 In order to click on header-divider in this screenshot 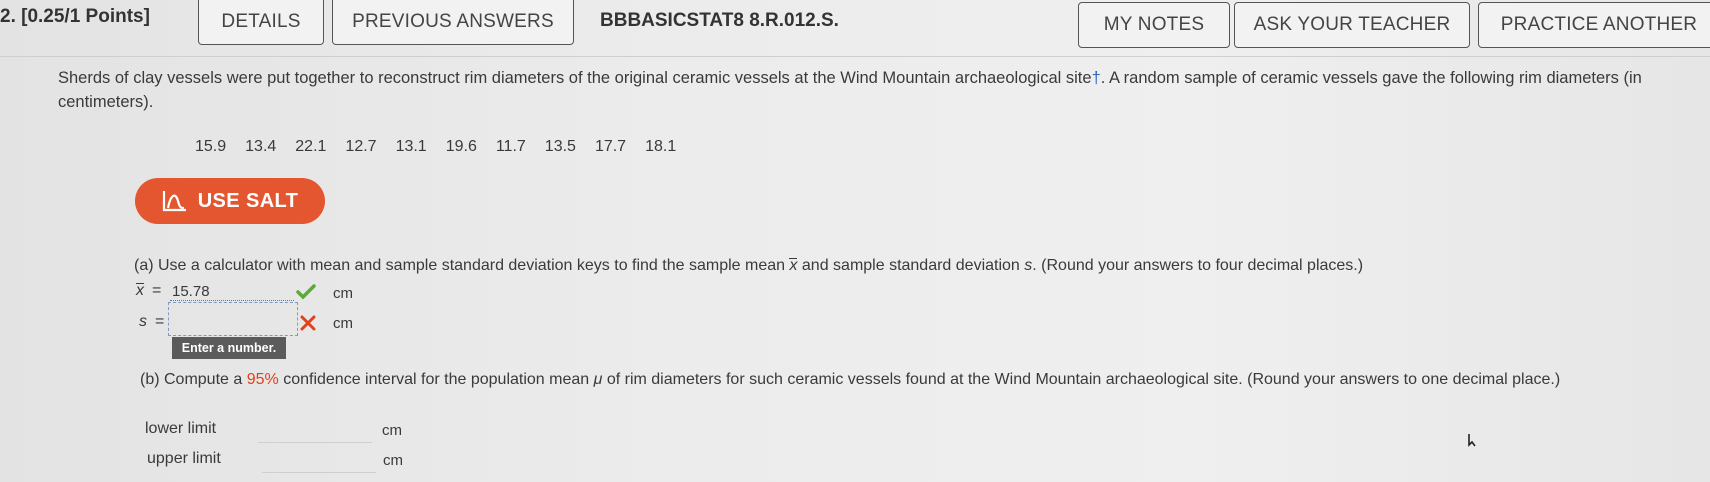, I will do `click(855, 56)`.